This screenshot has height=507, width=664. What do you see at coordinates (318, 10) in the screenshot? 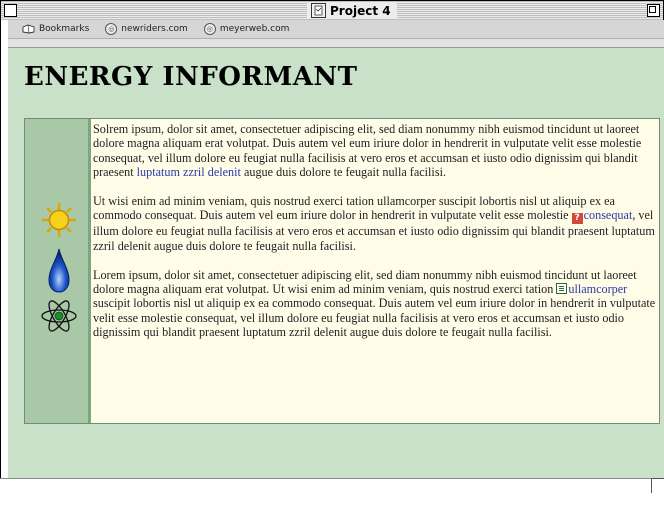
I see `document-proxy-icon` at bounding box center [318, 10].